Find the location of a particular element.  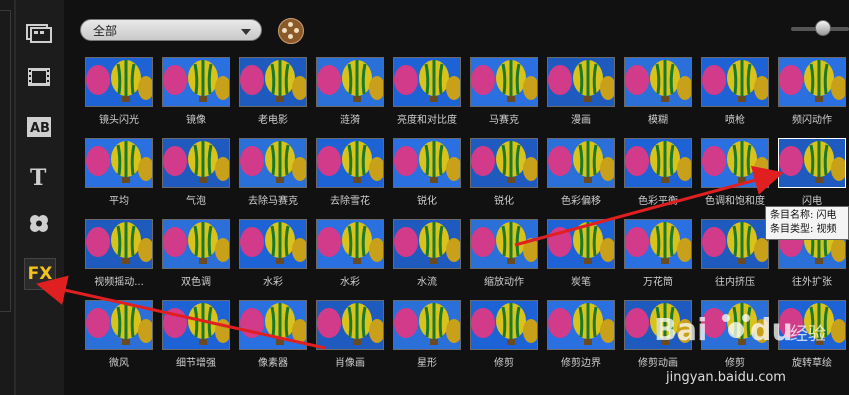

filter-tile: 去除马赛克 is located at coordinates (273, 178).